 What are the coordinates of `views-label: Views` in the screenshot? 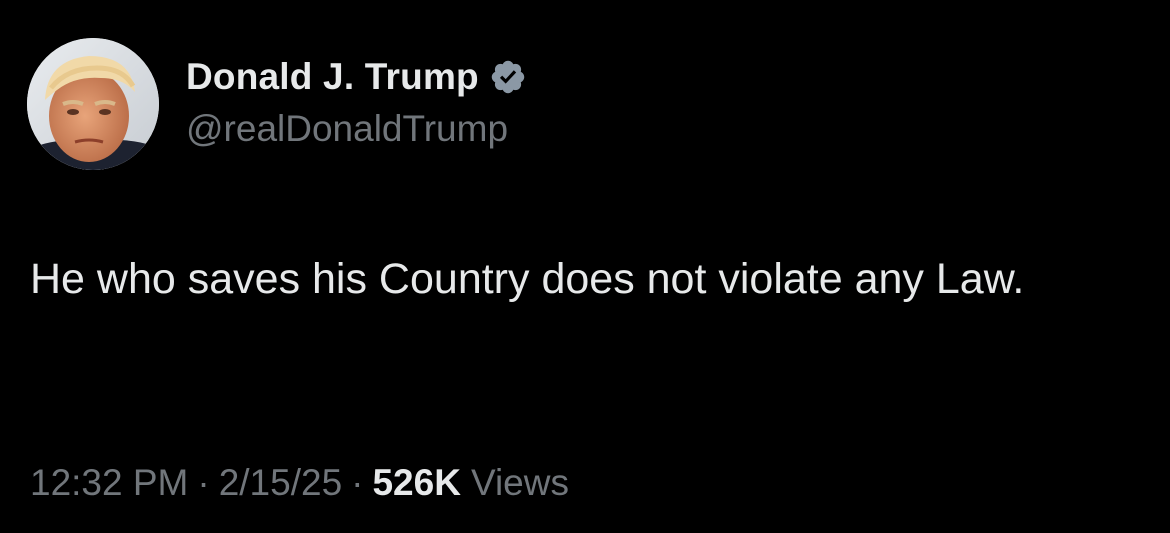 It's located at (520, 483).